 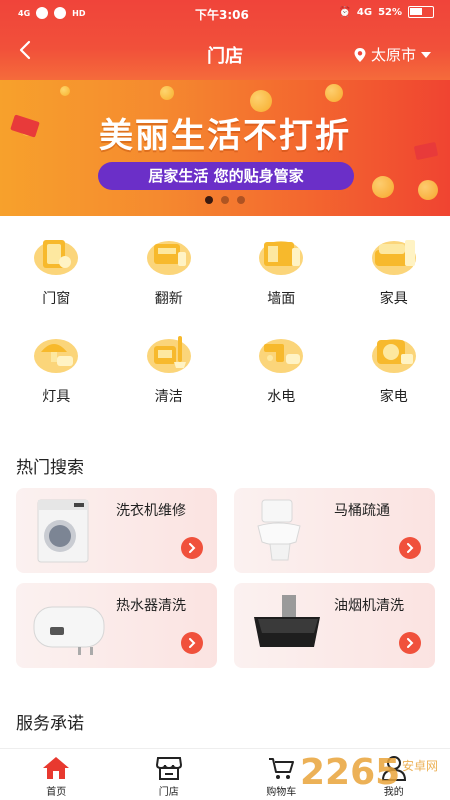 I want to click on category-label: 门窗, so click(x=56, y=299).